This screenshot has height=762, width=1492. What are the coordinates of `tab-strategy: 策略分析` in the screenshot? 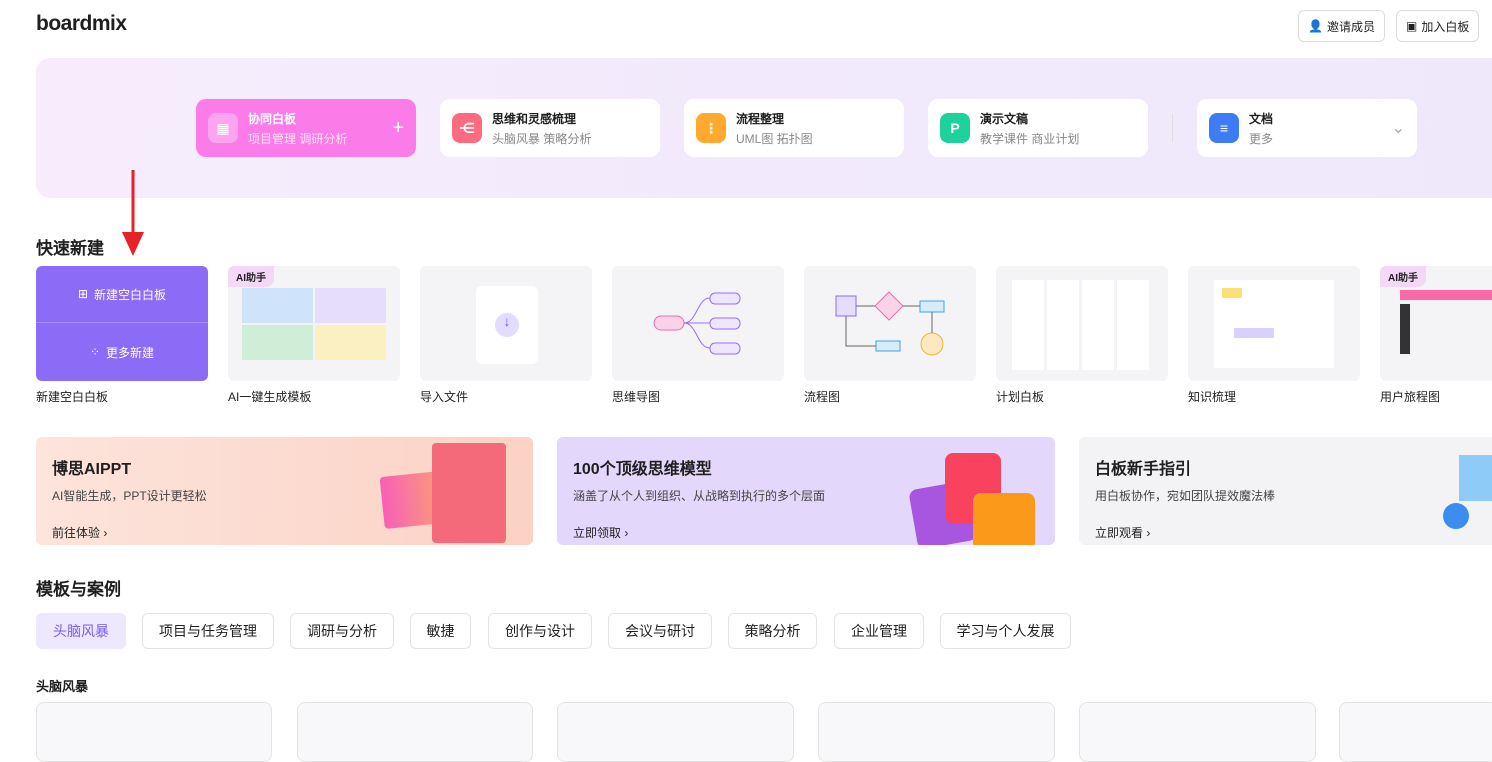 It's located at (772, 631).